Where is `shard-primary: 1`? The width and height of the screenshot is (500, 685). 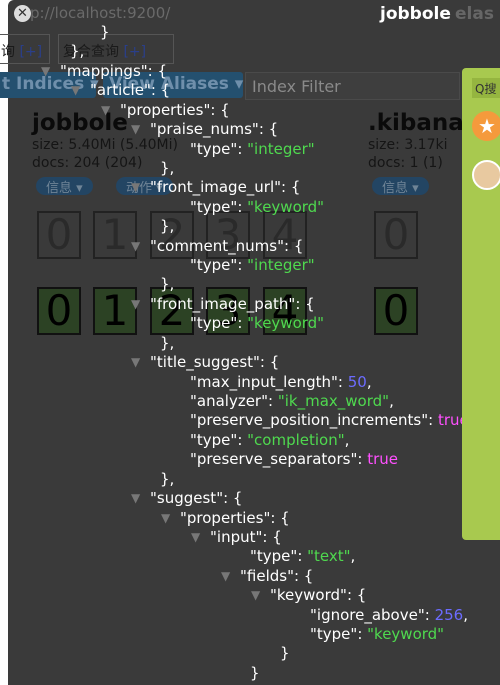
shard-primary: 1 is located at coordinates (115, 311).